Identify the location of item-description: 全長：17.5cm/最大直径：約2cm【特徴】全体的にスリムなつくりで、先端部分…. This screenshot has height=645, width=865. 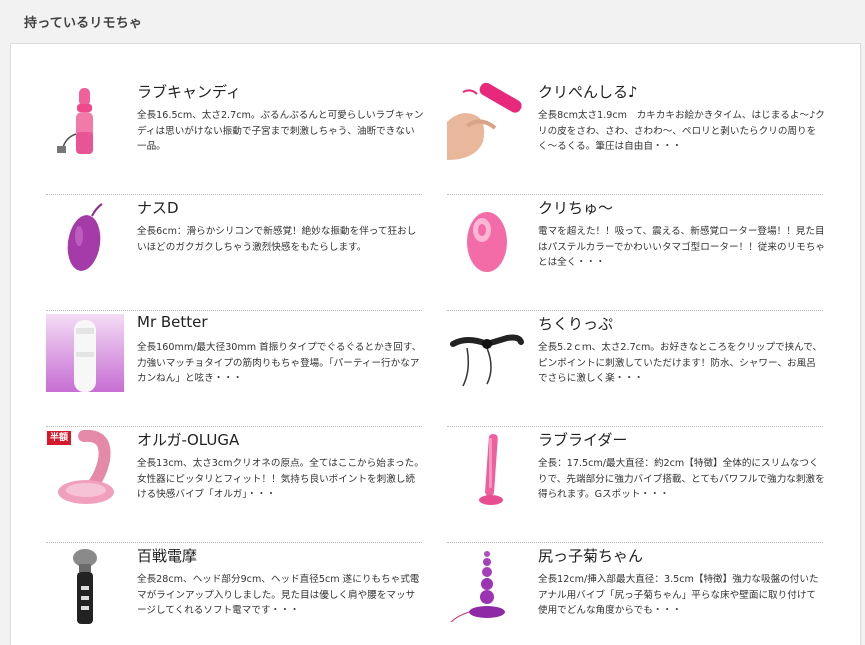
(681, 479).